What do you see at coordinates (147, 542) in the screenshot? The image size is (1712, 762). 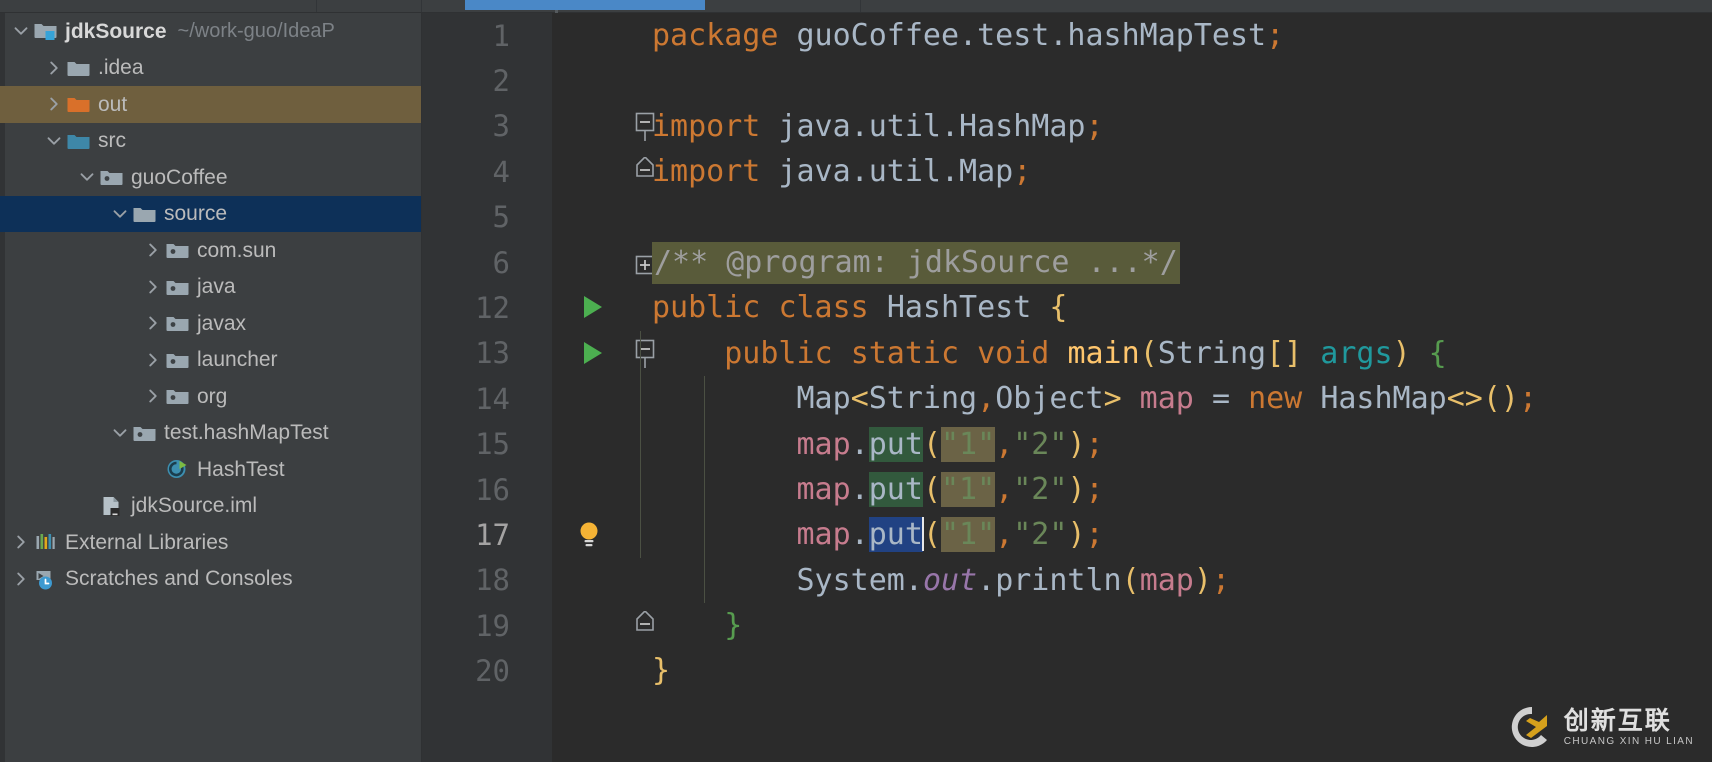 I see `tree-item-label: External Libraries` at bounding box center [147, 542].